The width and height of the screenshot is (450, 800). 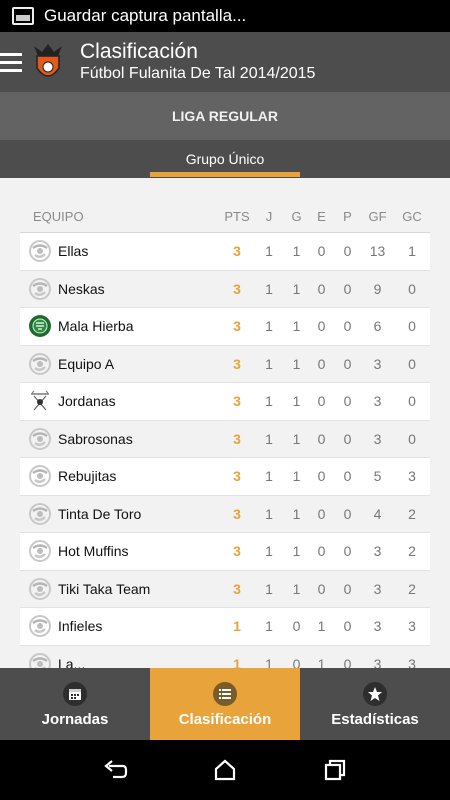 I want to click on table-row: Hot Muffins 3 1 1 0 0 3 2, so click(x=225, y=552).